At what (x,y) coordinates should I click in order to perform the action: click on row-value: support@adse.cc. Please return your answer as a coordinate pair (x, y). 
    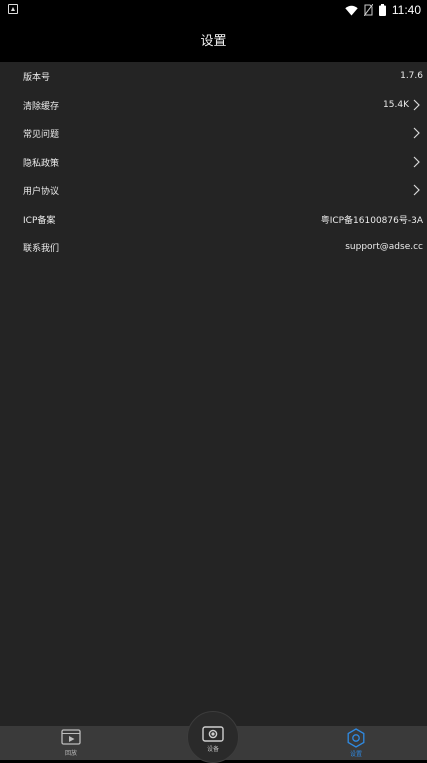
    Looking at the image, I should click on (384, 247).